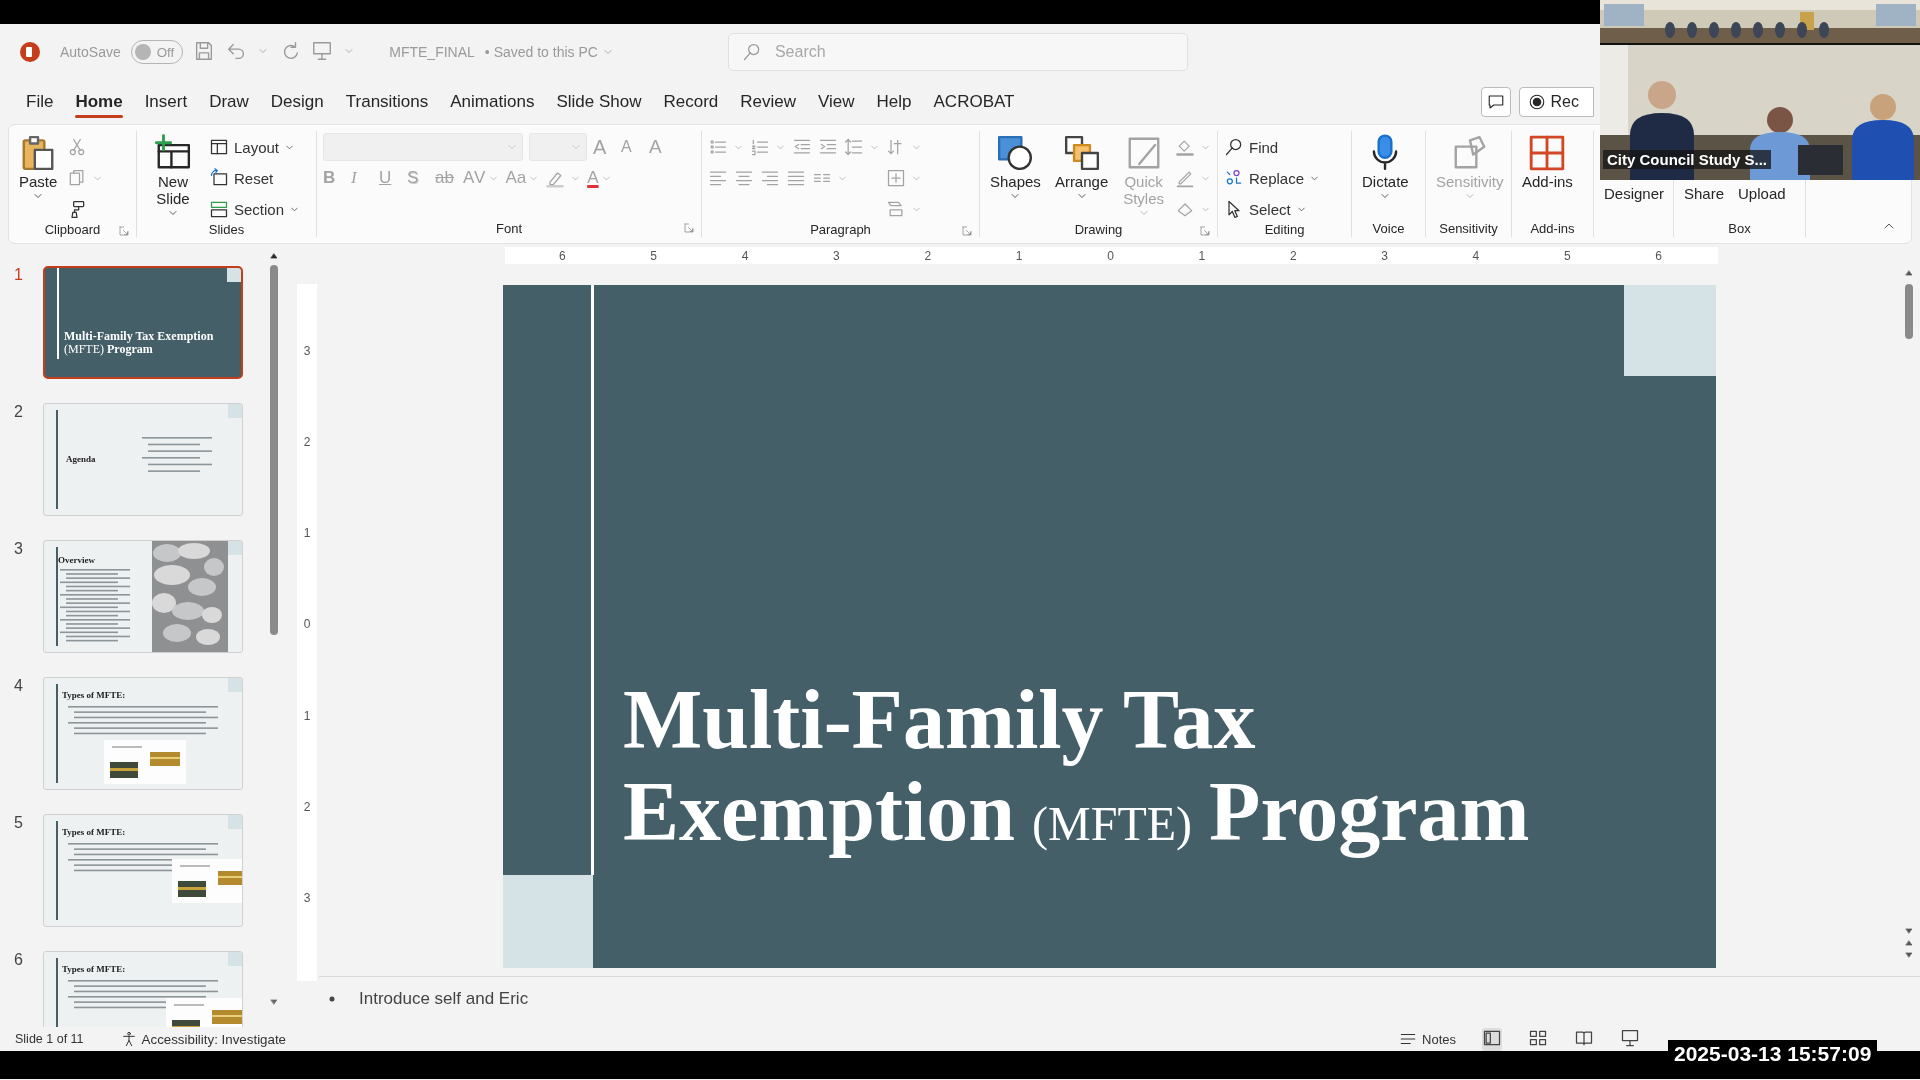 This screenshot has width=1920, height=1080. Describe the element at coordinates (444, 999) in the screenshot. I see `speaker-note: Introduce self and Eric` at that location.